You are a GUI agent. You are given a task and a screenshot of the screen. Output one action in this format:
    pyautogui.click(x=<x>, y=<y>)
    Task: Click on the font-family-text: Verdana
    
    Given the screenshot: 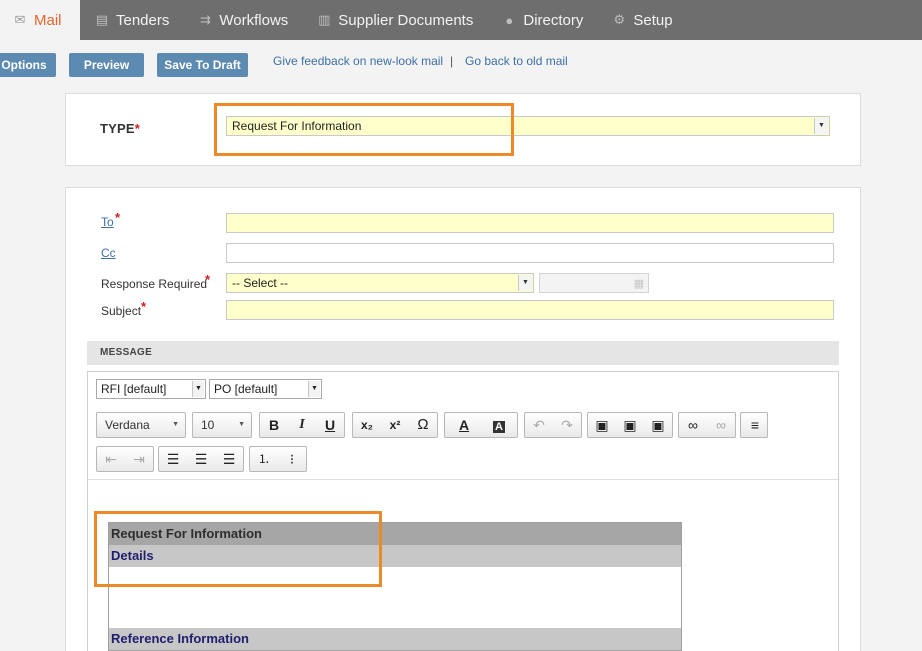 What is the action you would take?
    pyautogui.click(x=127, y=425)
    